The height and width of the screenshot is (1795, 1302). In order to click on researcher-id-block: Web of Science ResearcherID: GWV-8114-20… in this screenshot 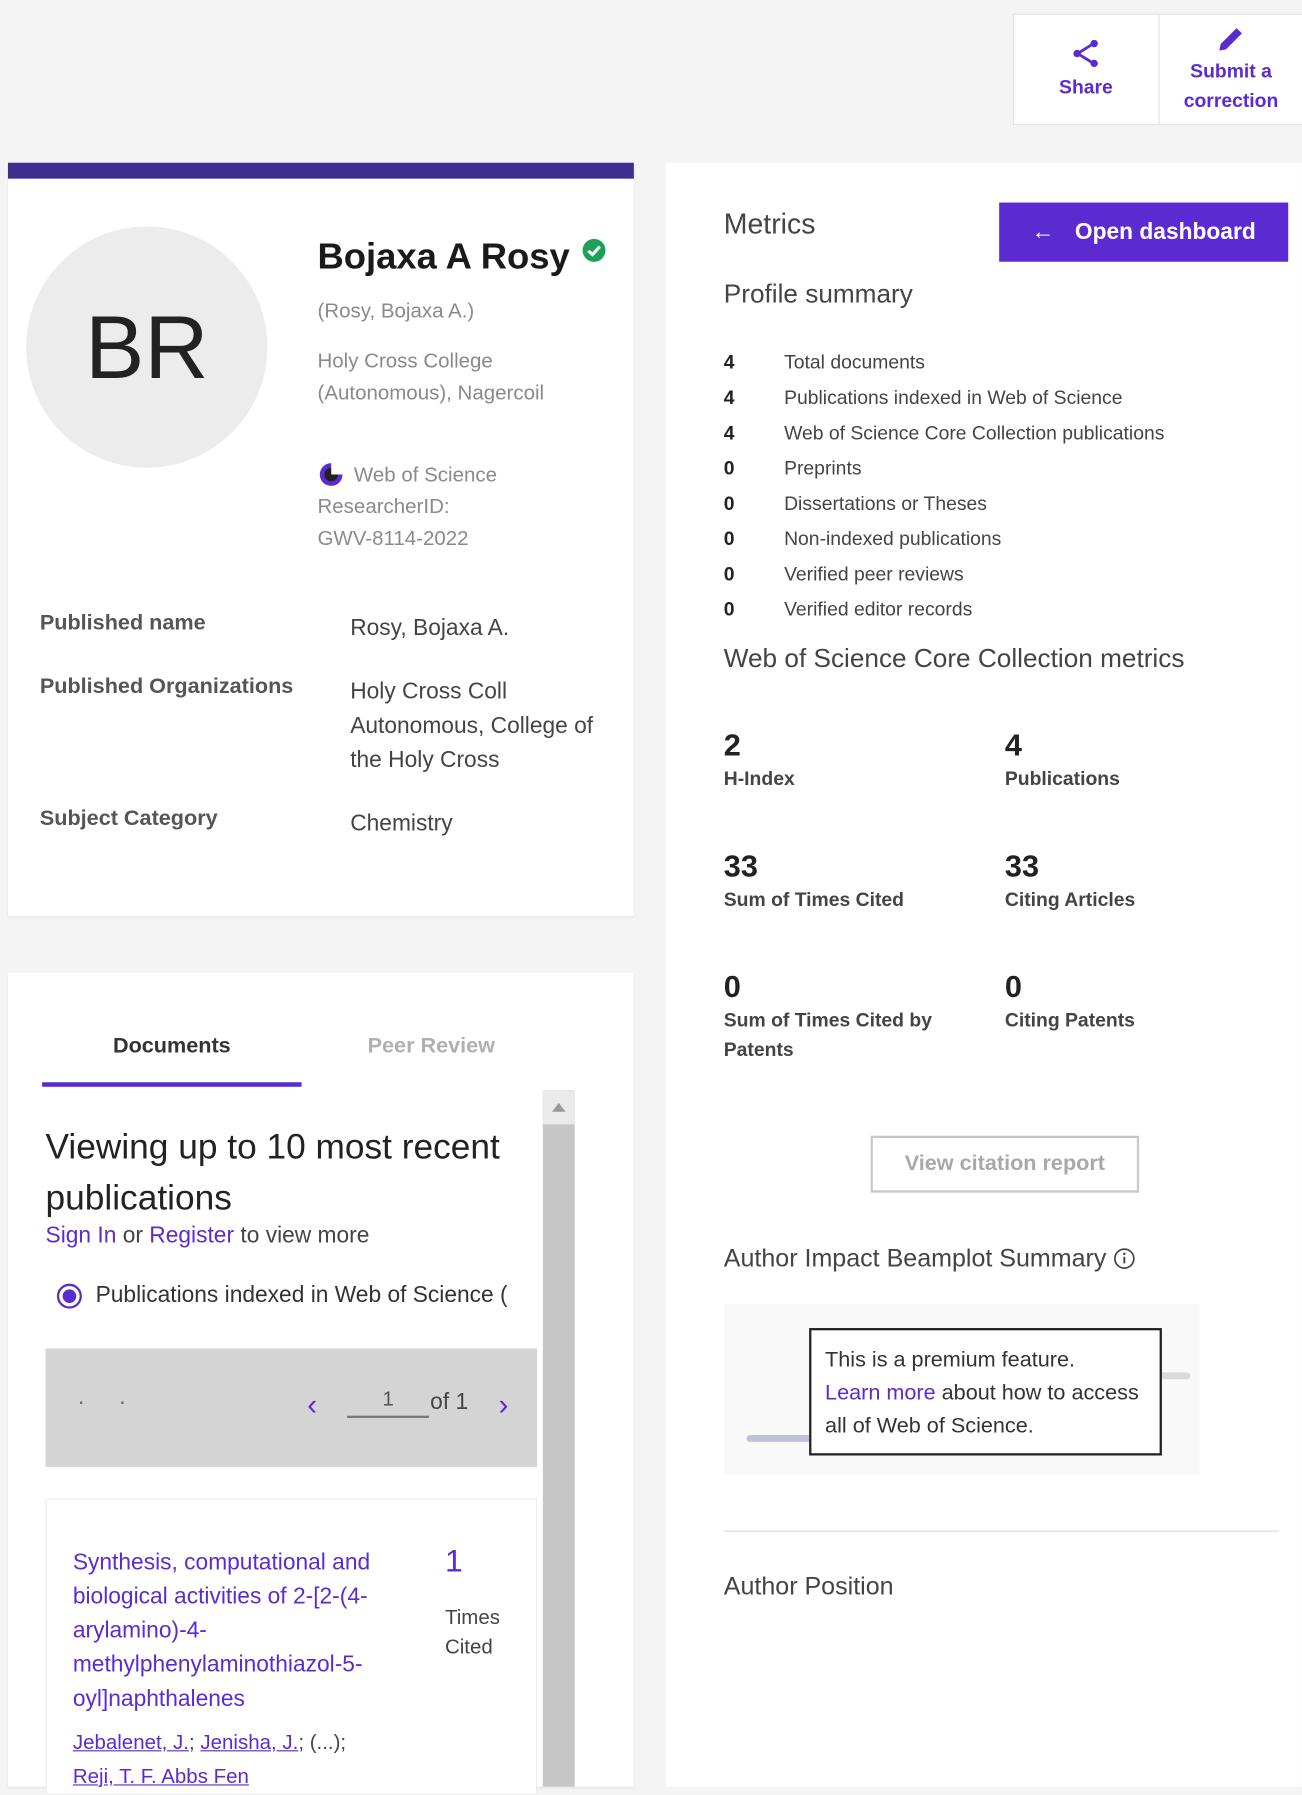, I will do `click(454, 507)`.